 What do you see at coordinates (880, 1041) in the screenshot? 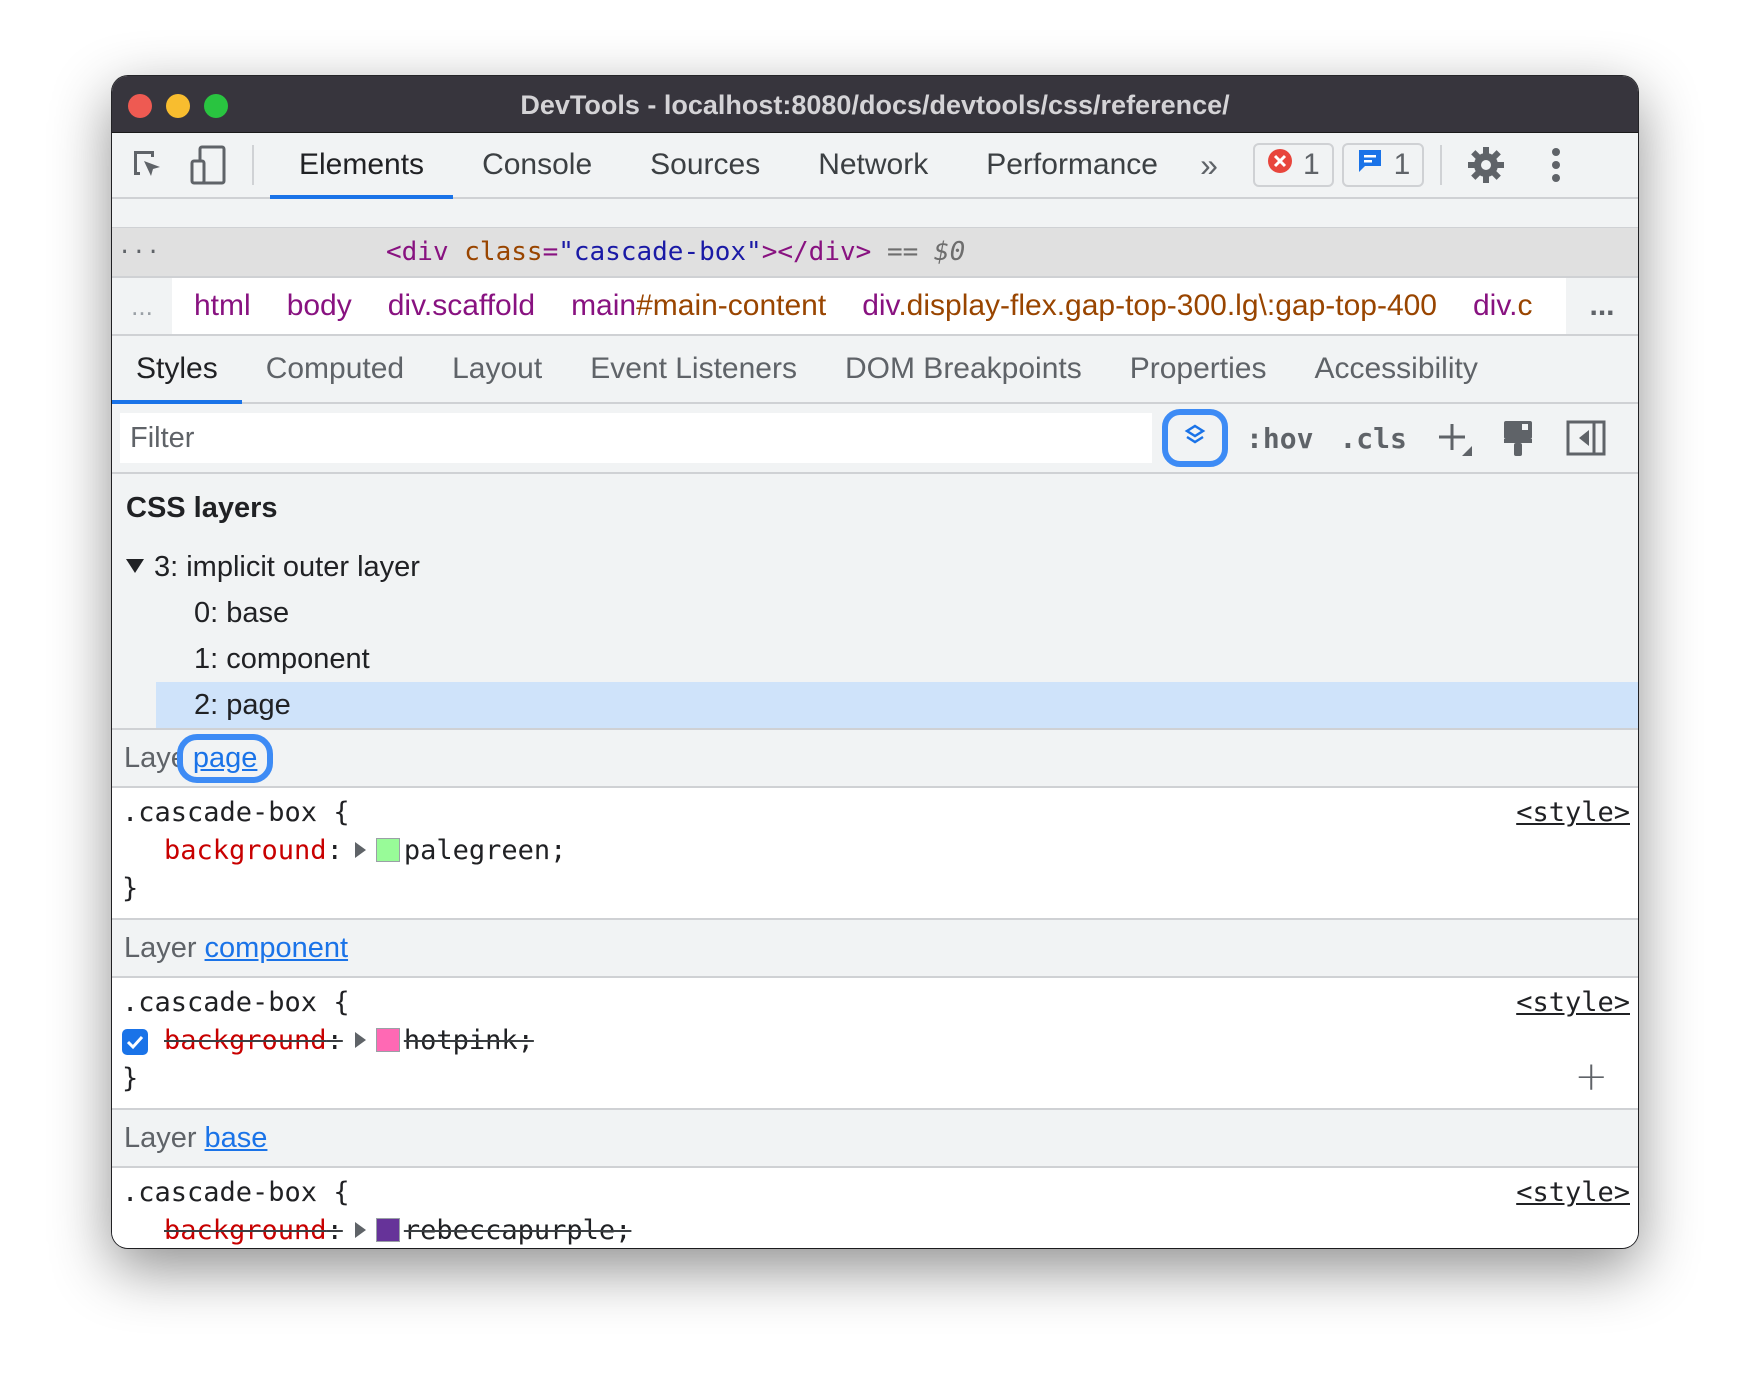
I see `style-declaration: background: hotpink;` at bounding box center [880, 1041].